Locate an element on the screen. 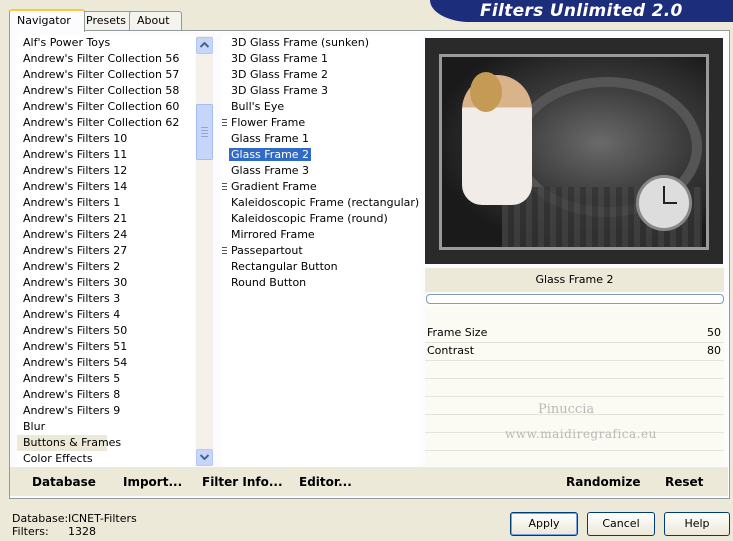  filter-name-label: Glass Frame 2 is located at coordinates (574, 280).